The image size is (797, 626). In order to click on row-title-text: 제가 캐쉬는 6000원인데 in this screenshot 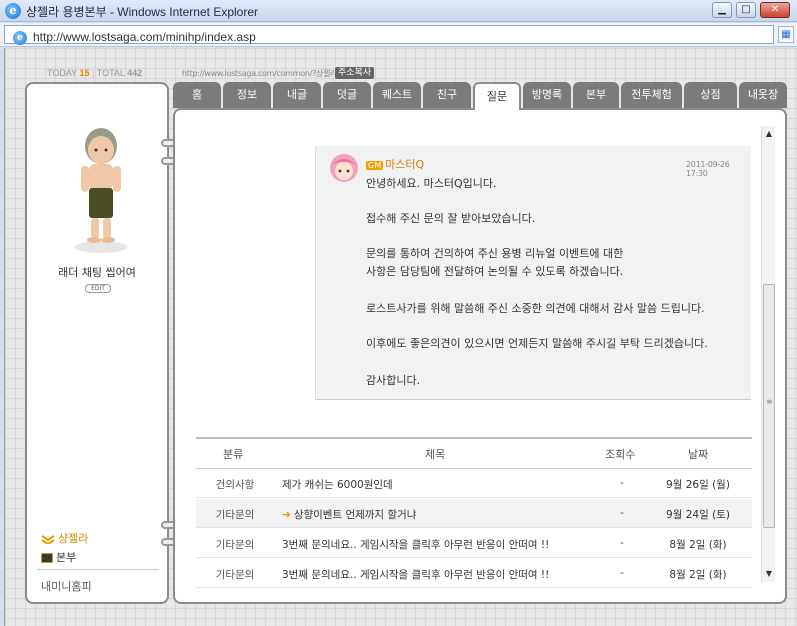, I will do `click(337, 485)`.